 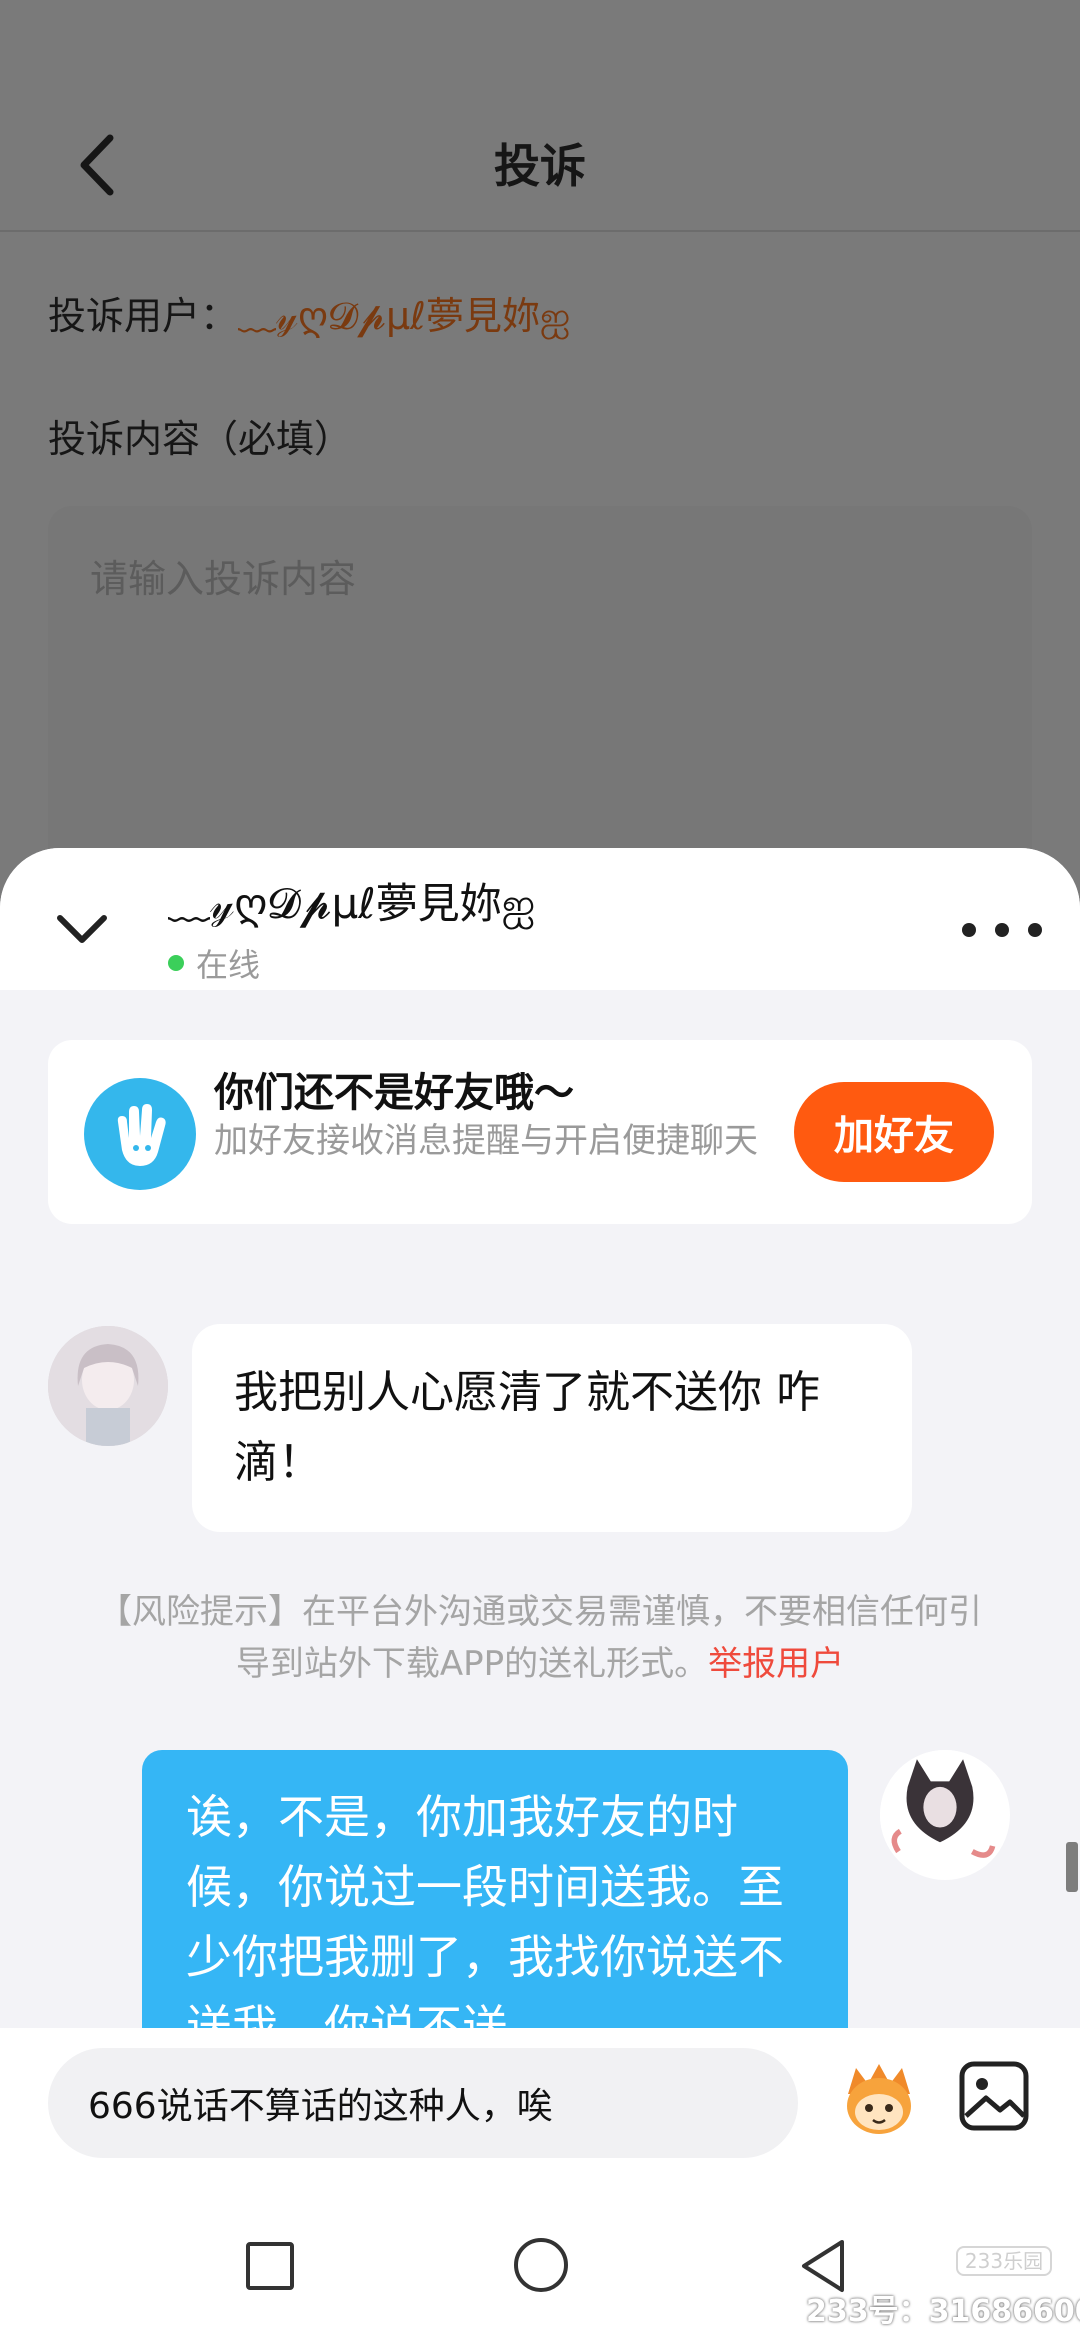 What do you see at coordinates (1072, 1867) in the screenshot?
I see `scrollbar` at bounding box center [1072, 1867].